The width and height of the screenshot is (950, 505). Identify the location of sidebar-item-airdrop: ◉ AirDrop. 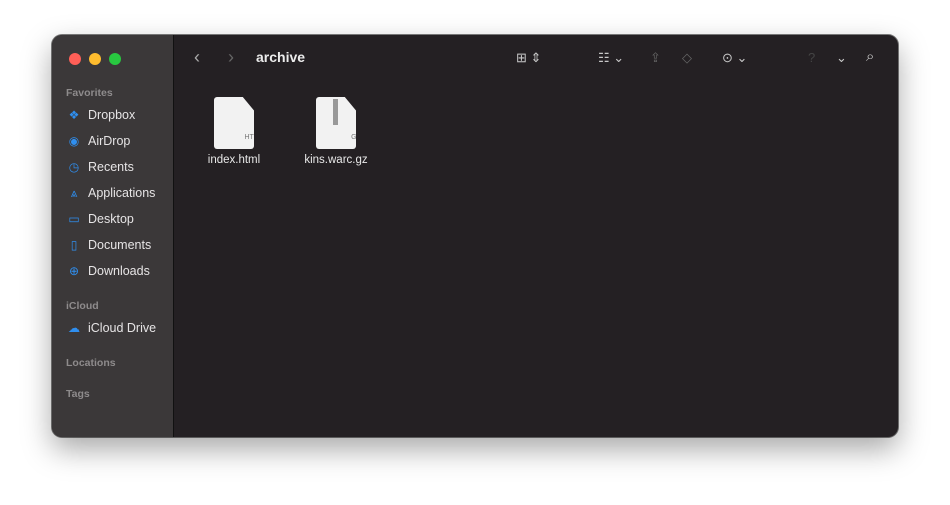
(112, 141).